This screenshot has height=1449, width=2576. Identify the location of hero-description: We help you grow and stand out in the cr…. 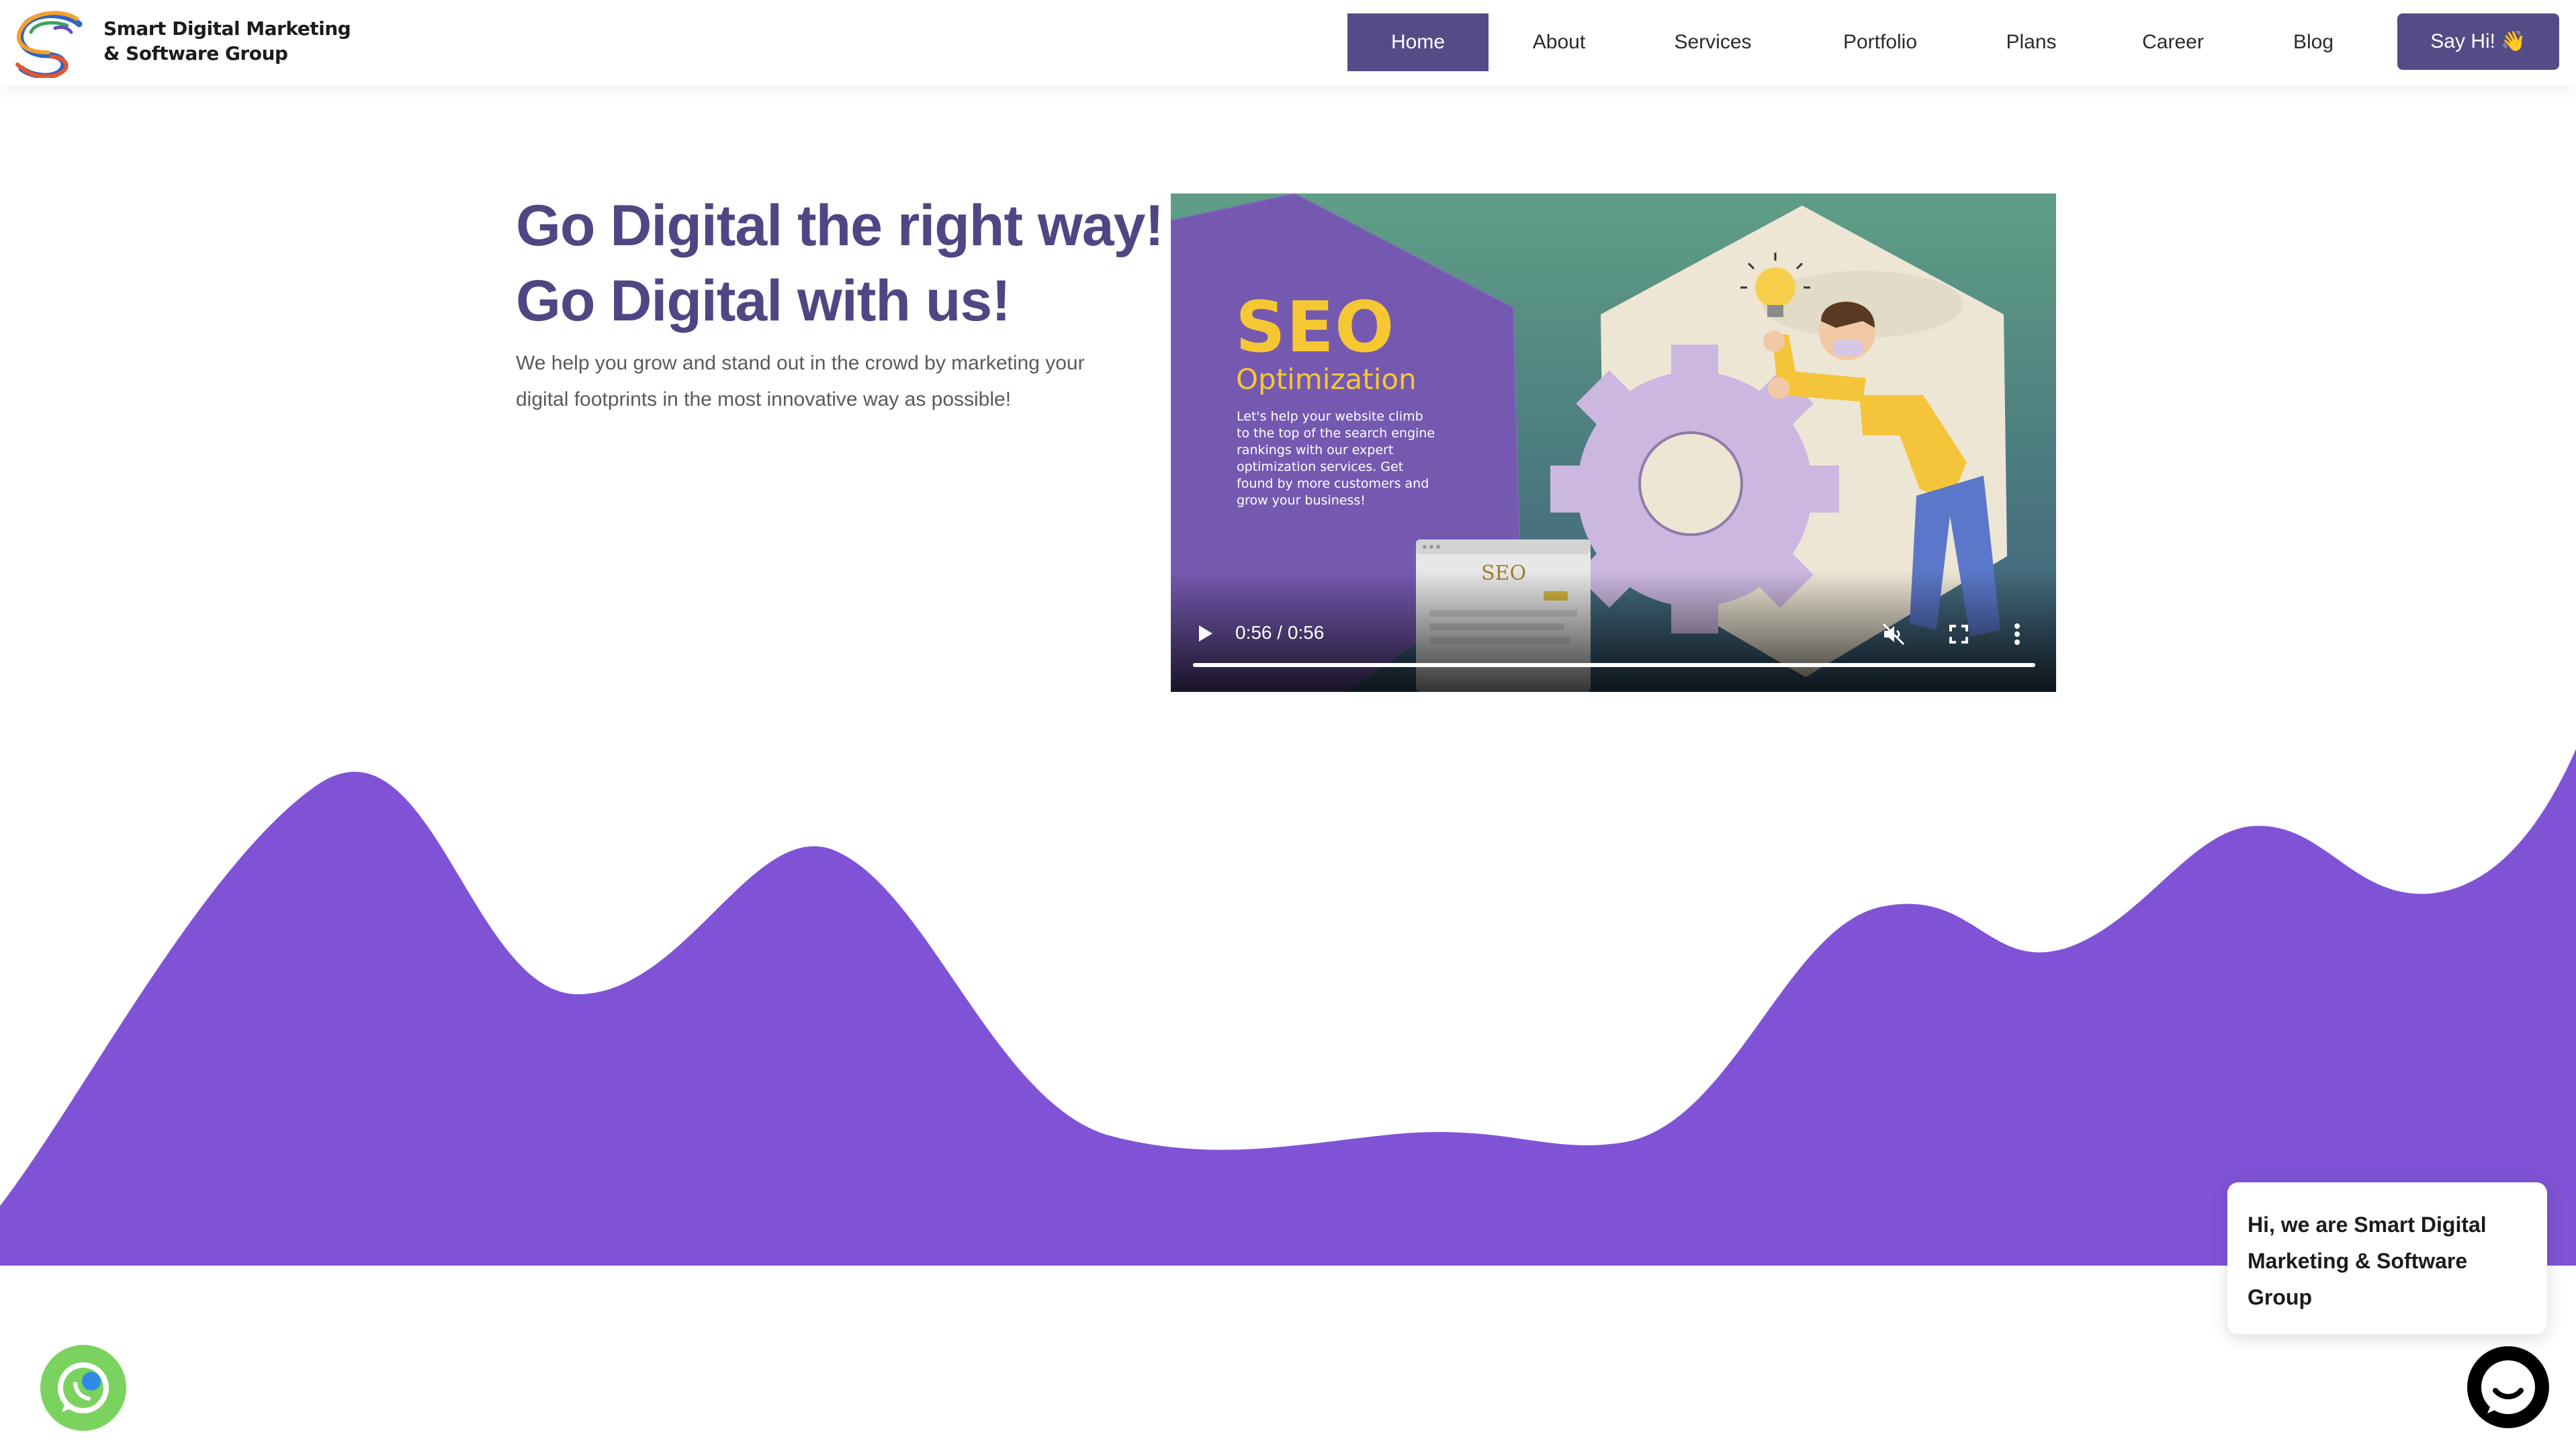
(801, 381).